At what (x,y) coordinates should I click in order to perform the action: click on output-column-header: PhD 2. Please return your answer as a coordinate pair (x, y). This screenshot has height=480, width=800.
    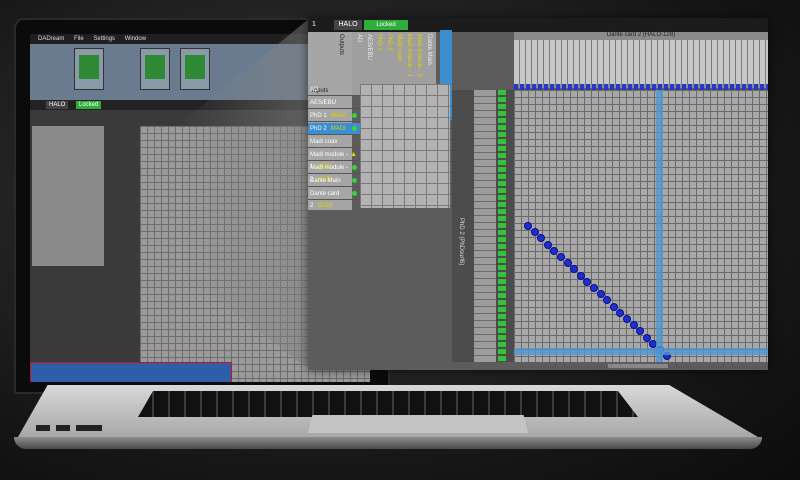
    Looking at the image, I should click on (389, 42).